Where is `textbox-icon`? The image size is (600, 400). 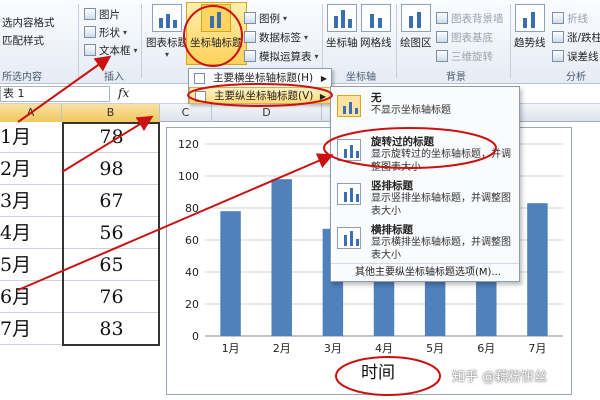
textbox-icon is located at coordinates (90, 50).